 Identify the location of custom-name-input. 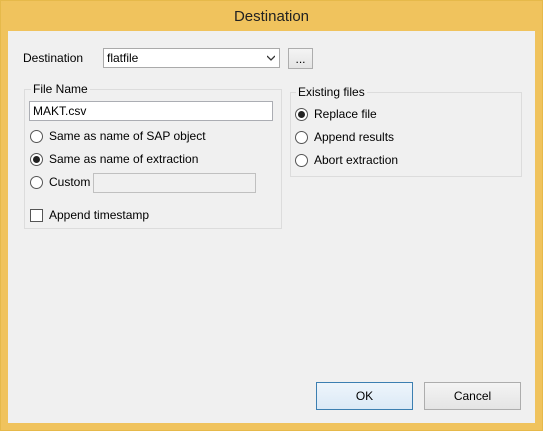
(174, 183).